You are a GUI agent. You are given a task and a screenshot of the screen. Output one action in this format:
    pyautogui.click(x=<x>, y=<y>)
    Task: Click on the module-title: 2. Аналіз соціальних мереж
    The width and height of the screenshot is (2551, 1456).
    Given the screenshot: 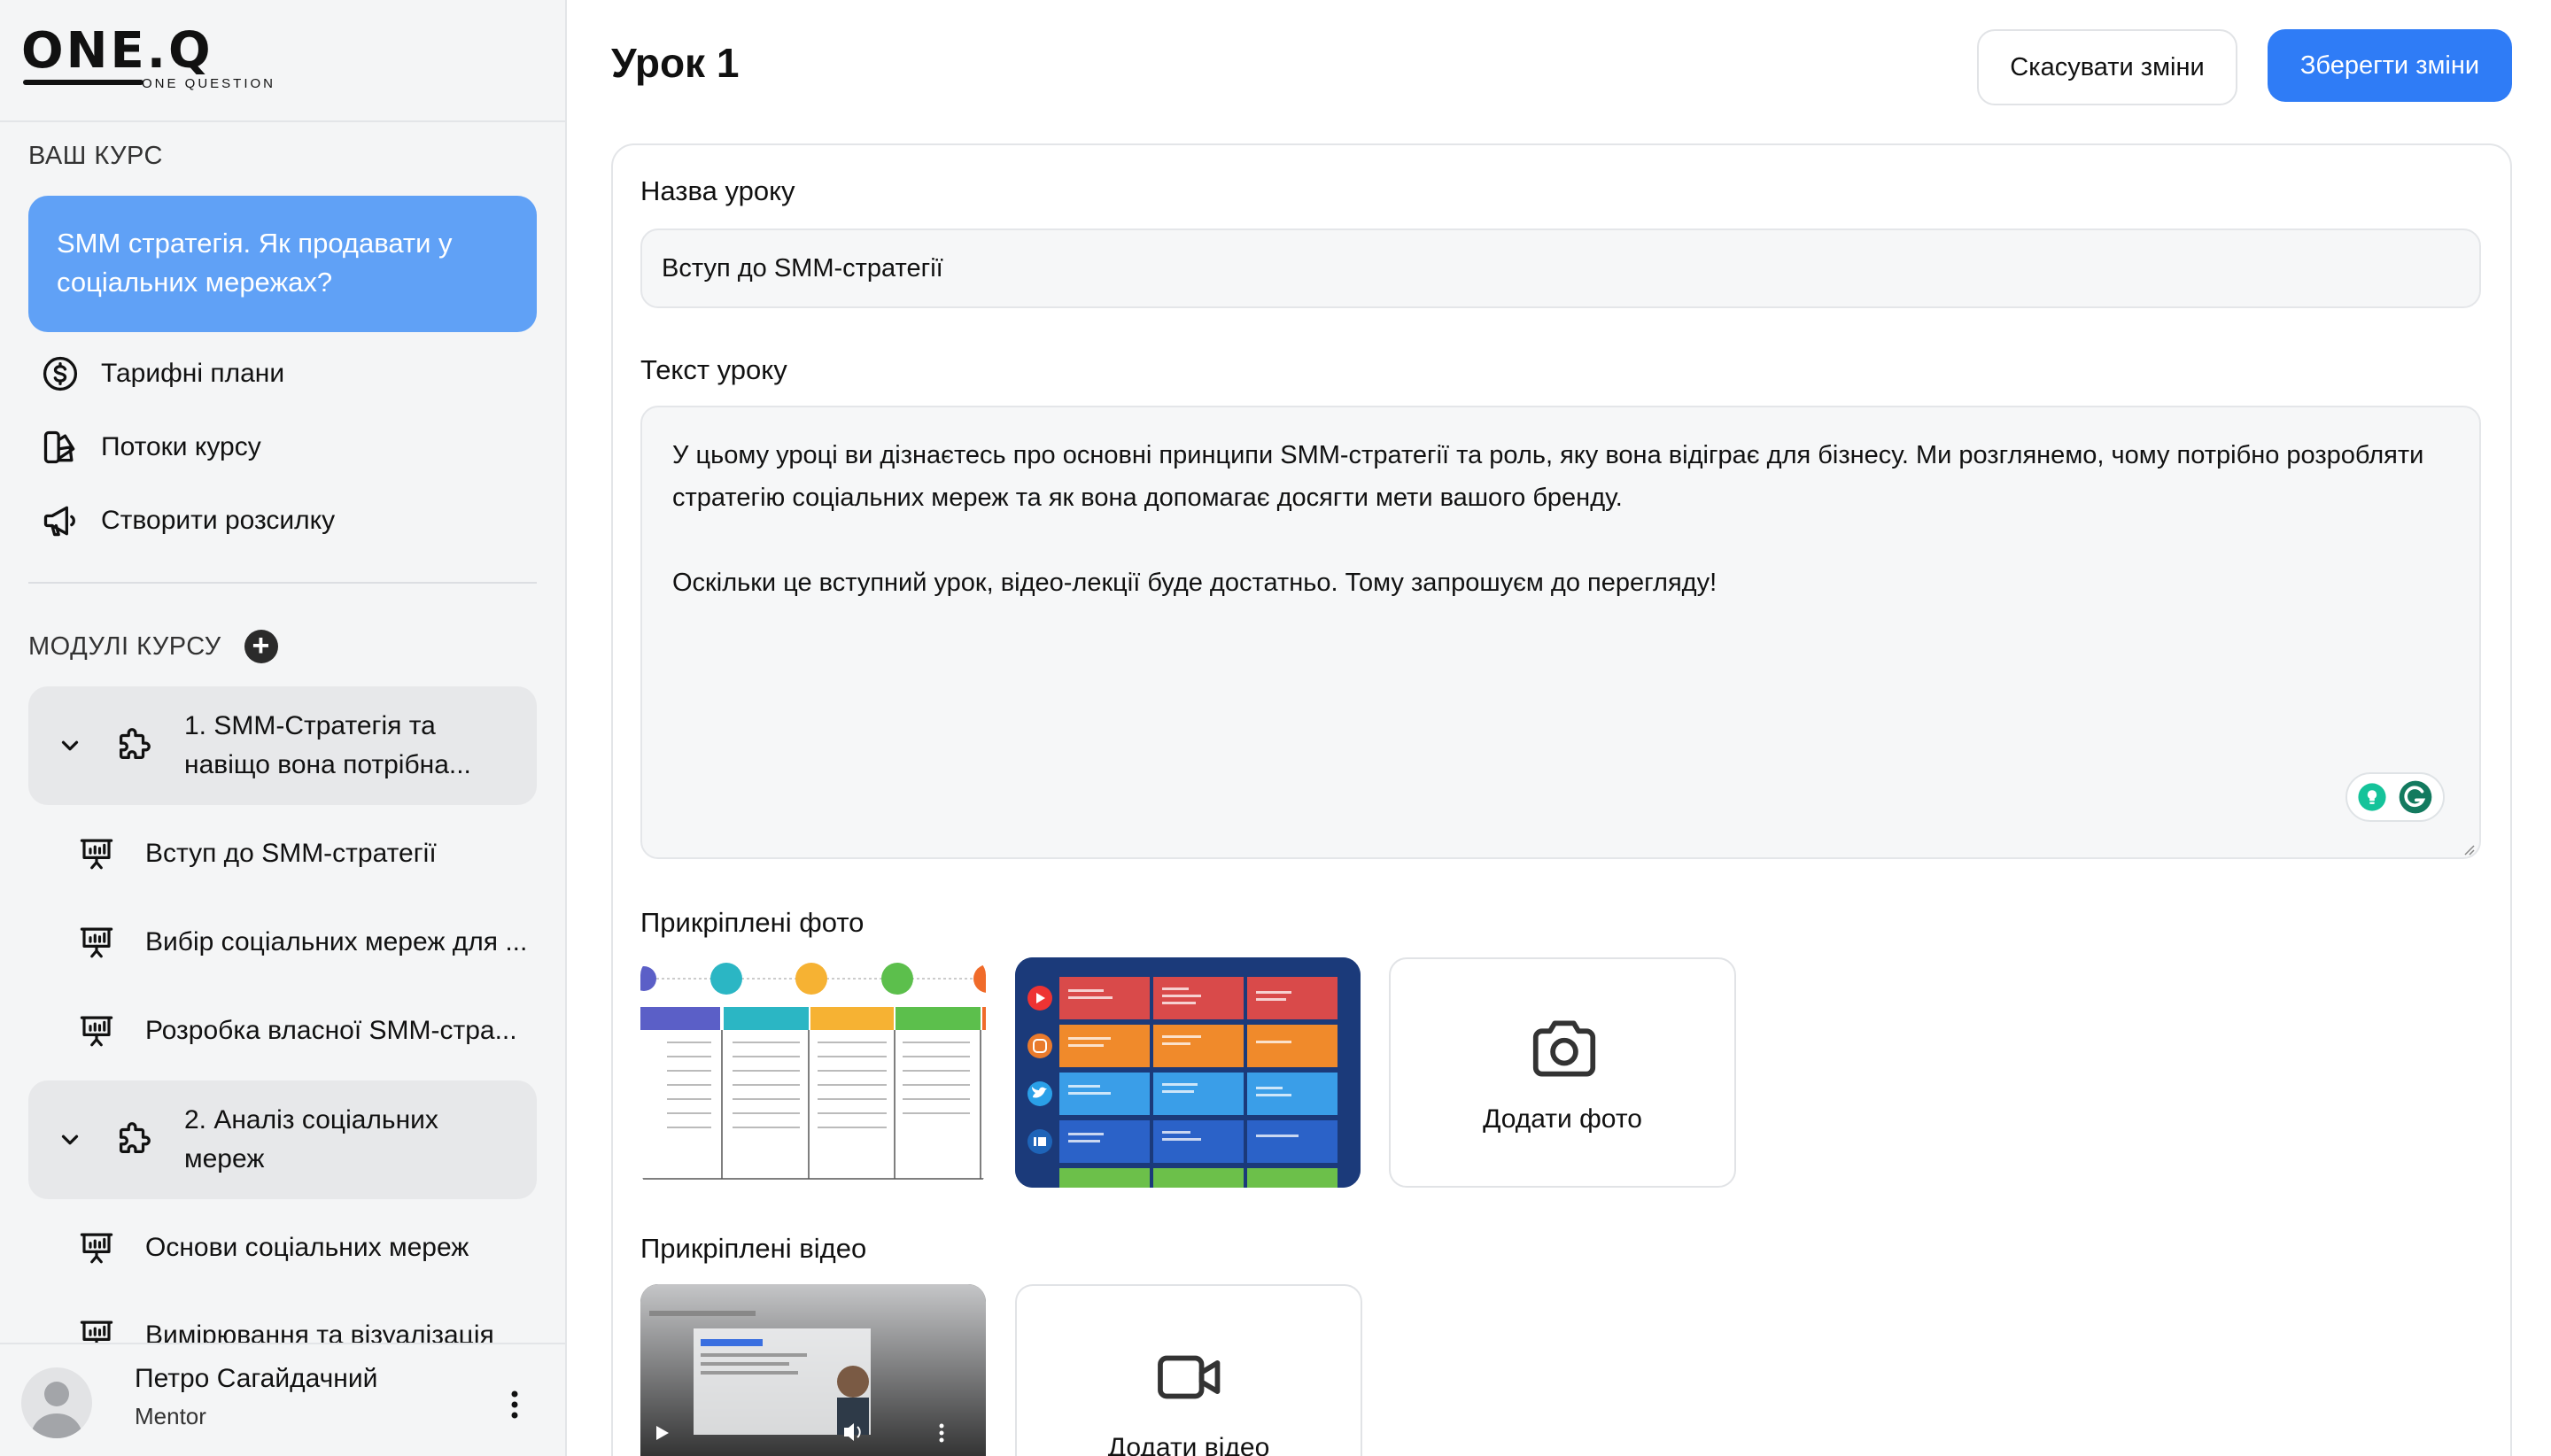 What is the action you would take?
    pyautogui.click(x=311, y=1139)
    